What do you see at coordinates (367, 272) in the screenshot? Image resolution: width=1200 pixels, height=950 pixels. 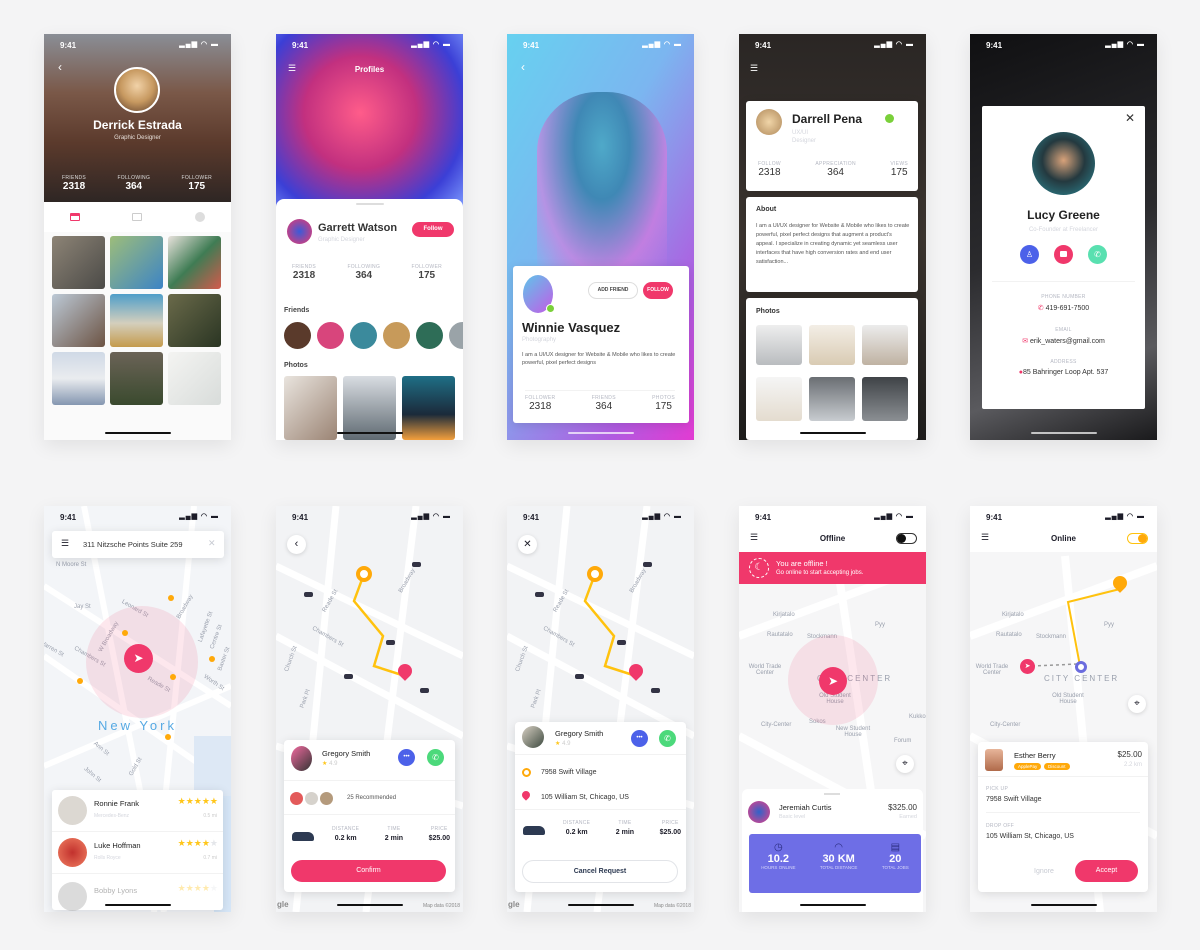 I see `stats-row: FRIENDS 2318 FOLLOWING 364 FOLLOWER 175` at bounding box center [367, 272].